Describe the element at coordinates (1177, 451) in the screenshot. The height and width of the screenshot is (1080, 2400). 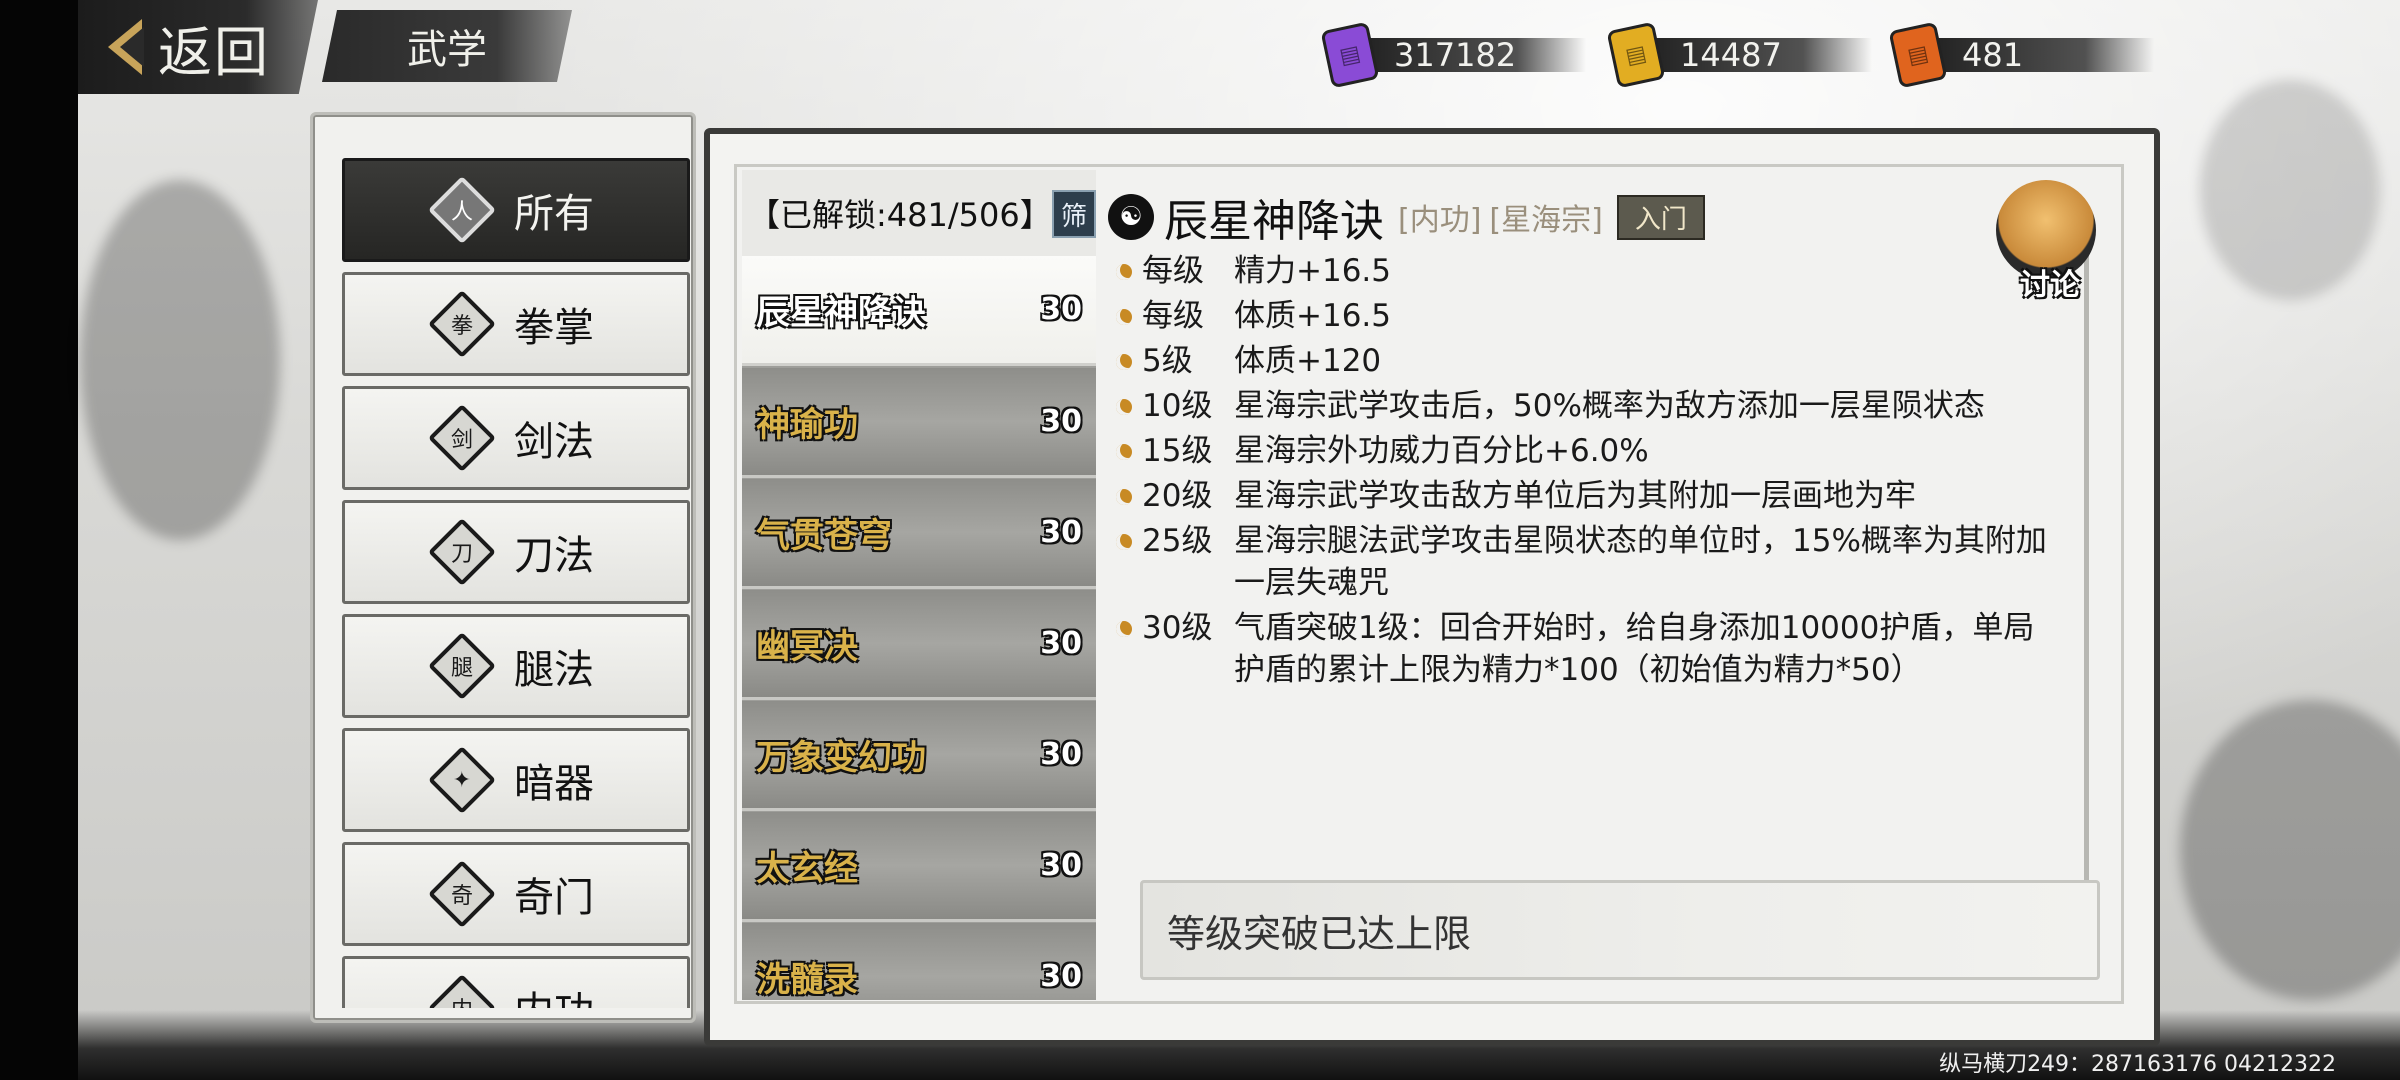
I see `effect-level: 15级` at that location.